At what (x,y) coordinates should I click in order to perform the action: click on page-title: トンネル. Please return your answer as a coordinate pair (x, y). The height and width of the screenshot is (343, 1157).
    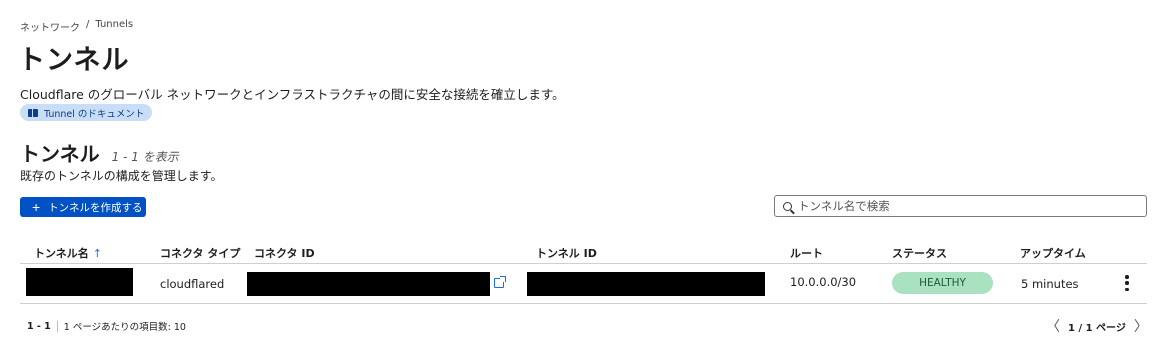
    Looking at the image, I should click on (74, 60).